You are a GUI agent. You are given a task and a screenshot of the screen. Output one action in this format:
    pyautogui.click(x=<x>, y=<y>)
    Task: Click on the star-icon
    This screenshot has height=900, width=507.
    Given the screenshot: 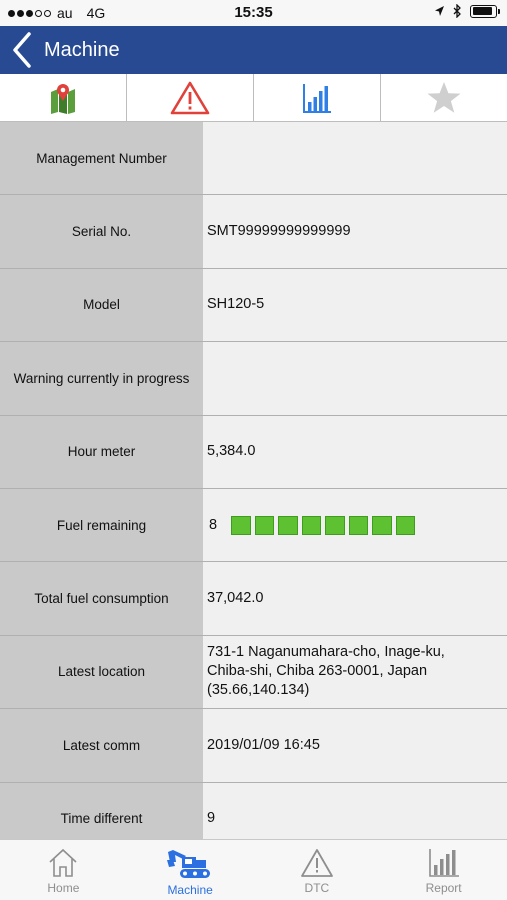 What is the action you would take?
    pyautogui.click(x=444, y=97)
    